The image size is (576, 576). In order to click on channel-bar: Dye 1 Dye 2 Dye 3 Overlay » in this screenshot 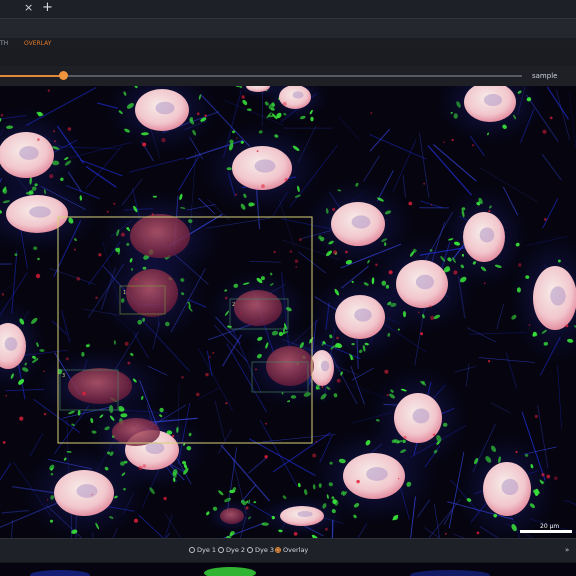, I will do `click(288, 550)`.